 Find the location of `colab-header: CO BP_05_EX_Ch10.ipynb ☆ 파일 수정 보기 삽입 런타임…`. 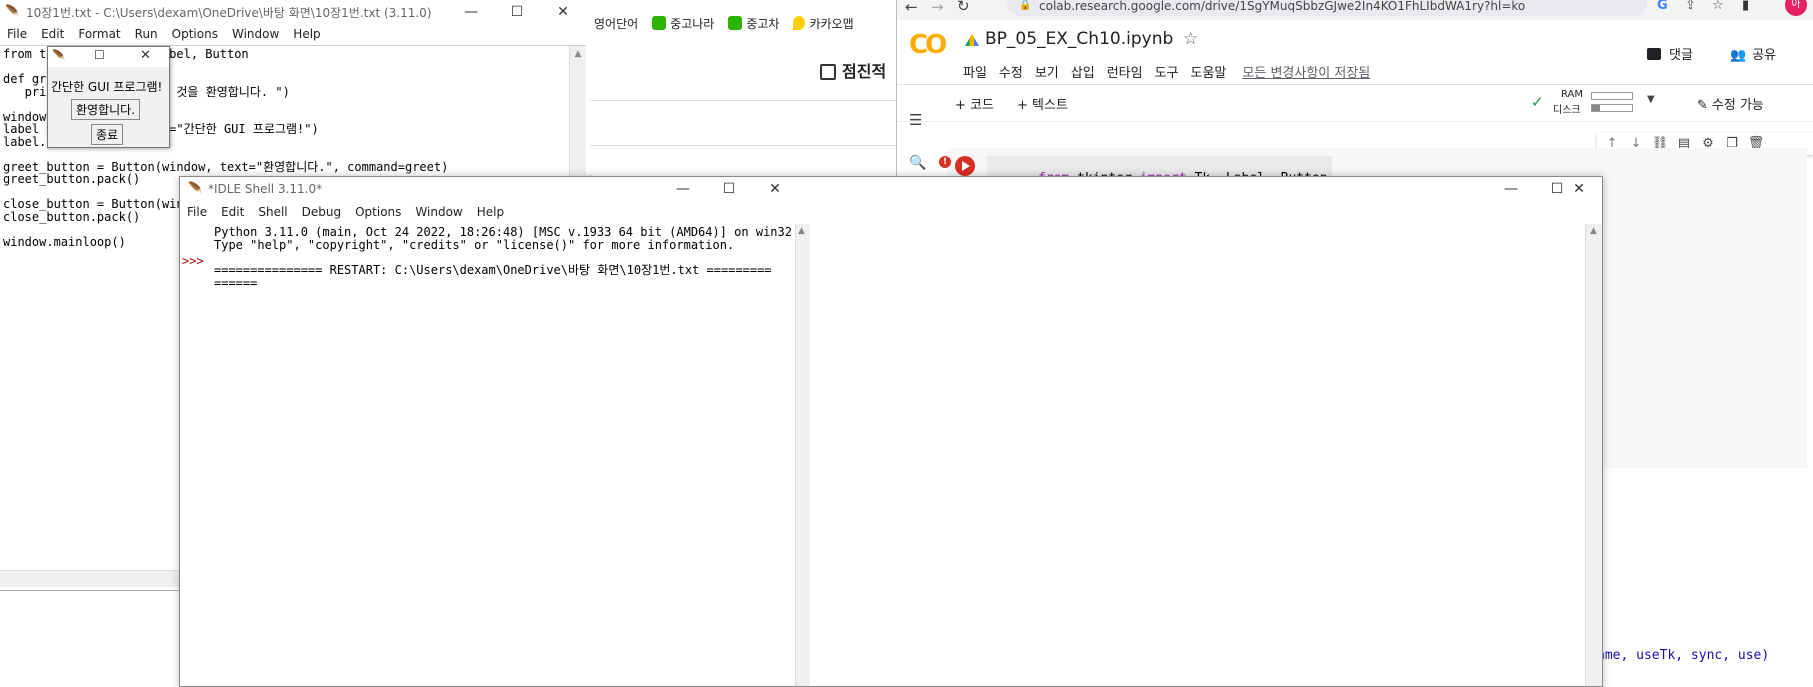

colab-header: CO BP_05_EX_Ch10.ipynb ☆ 파일 수정 보기 삽입 런타임… is located at coordinates (1355, 52).